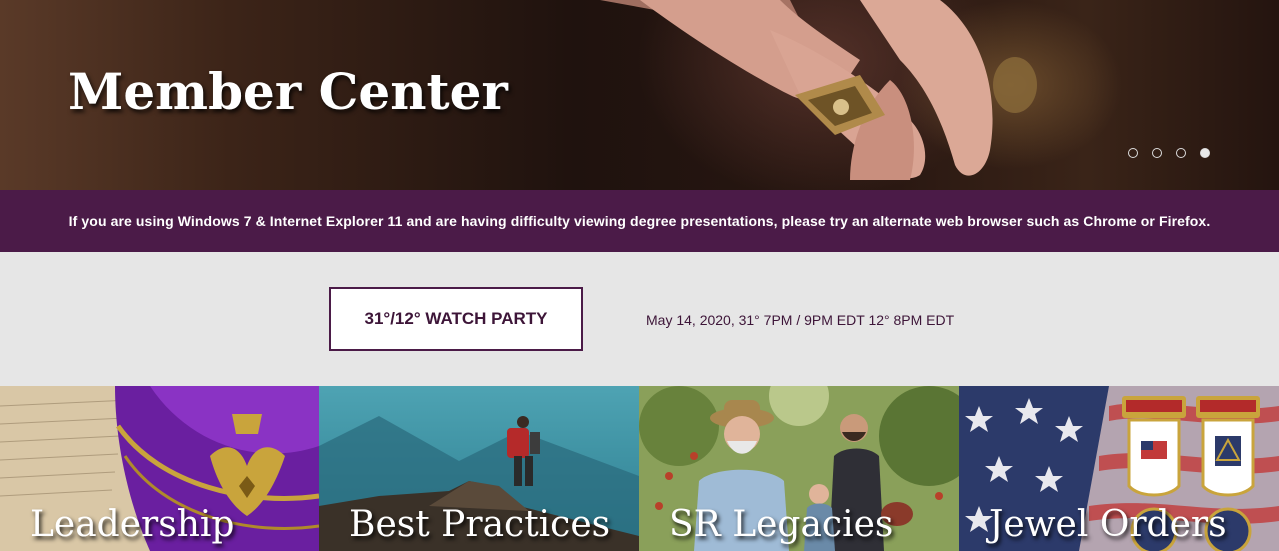  Describe the element at coordinates (781, 524) in the screenshot. I see `tile-sr-legacies-label: SR Legacies` at that location.